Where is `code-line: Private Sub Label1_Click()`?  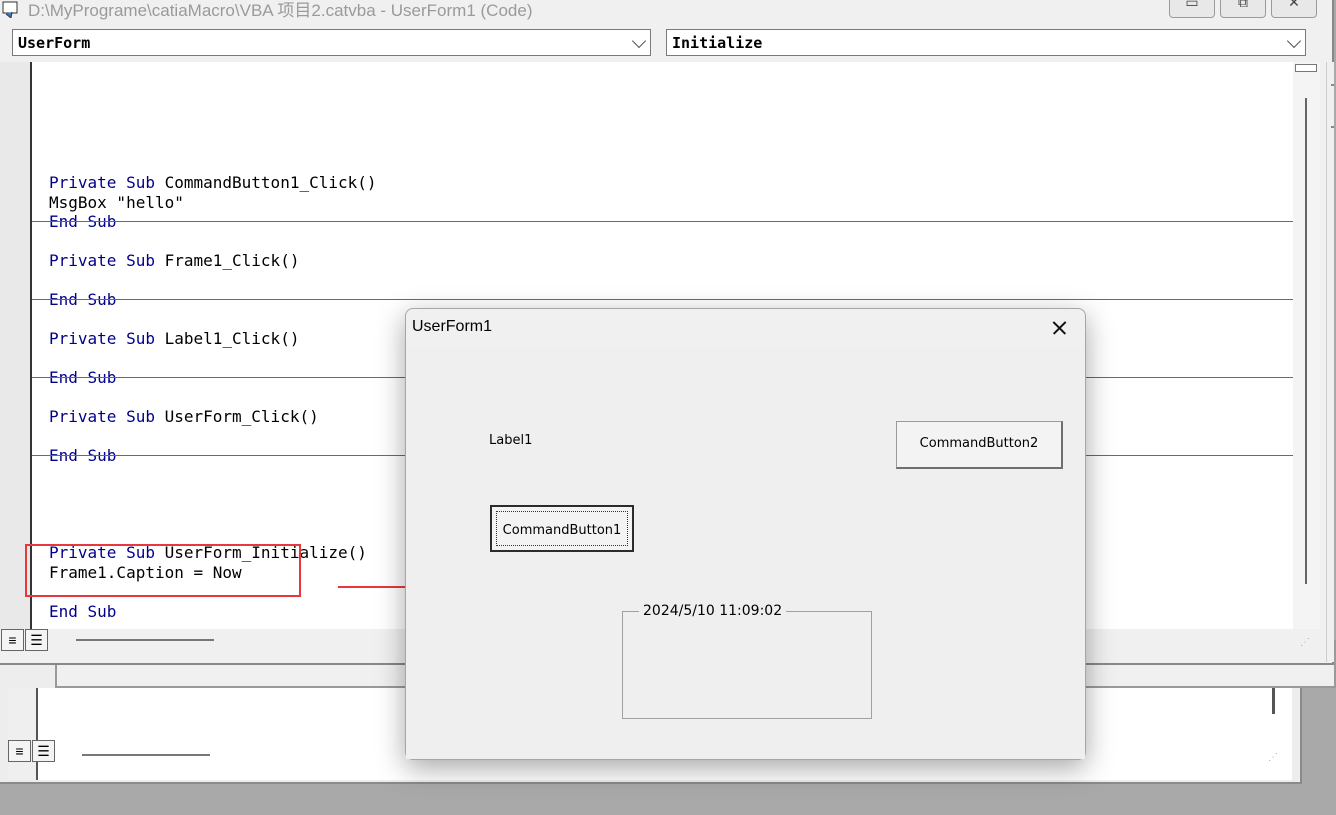
code-line: Private Sub Label1_Click() is located at coordinates (174, 339).